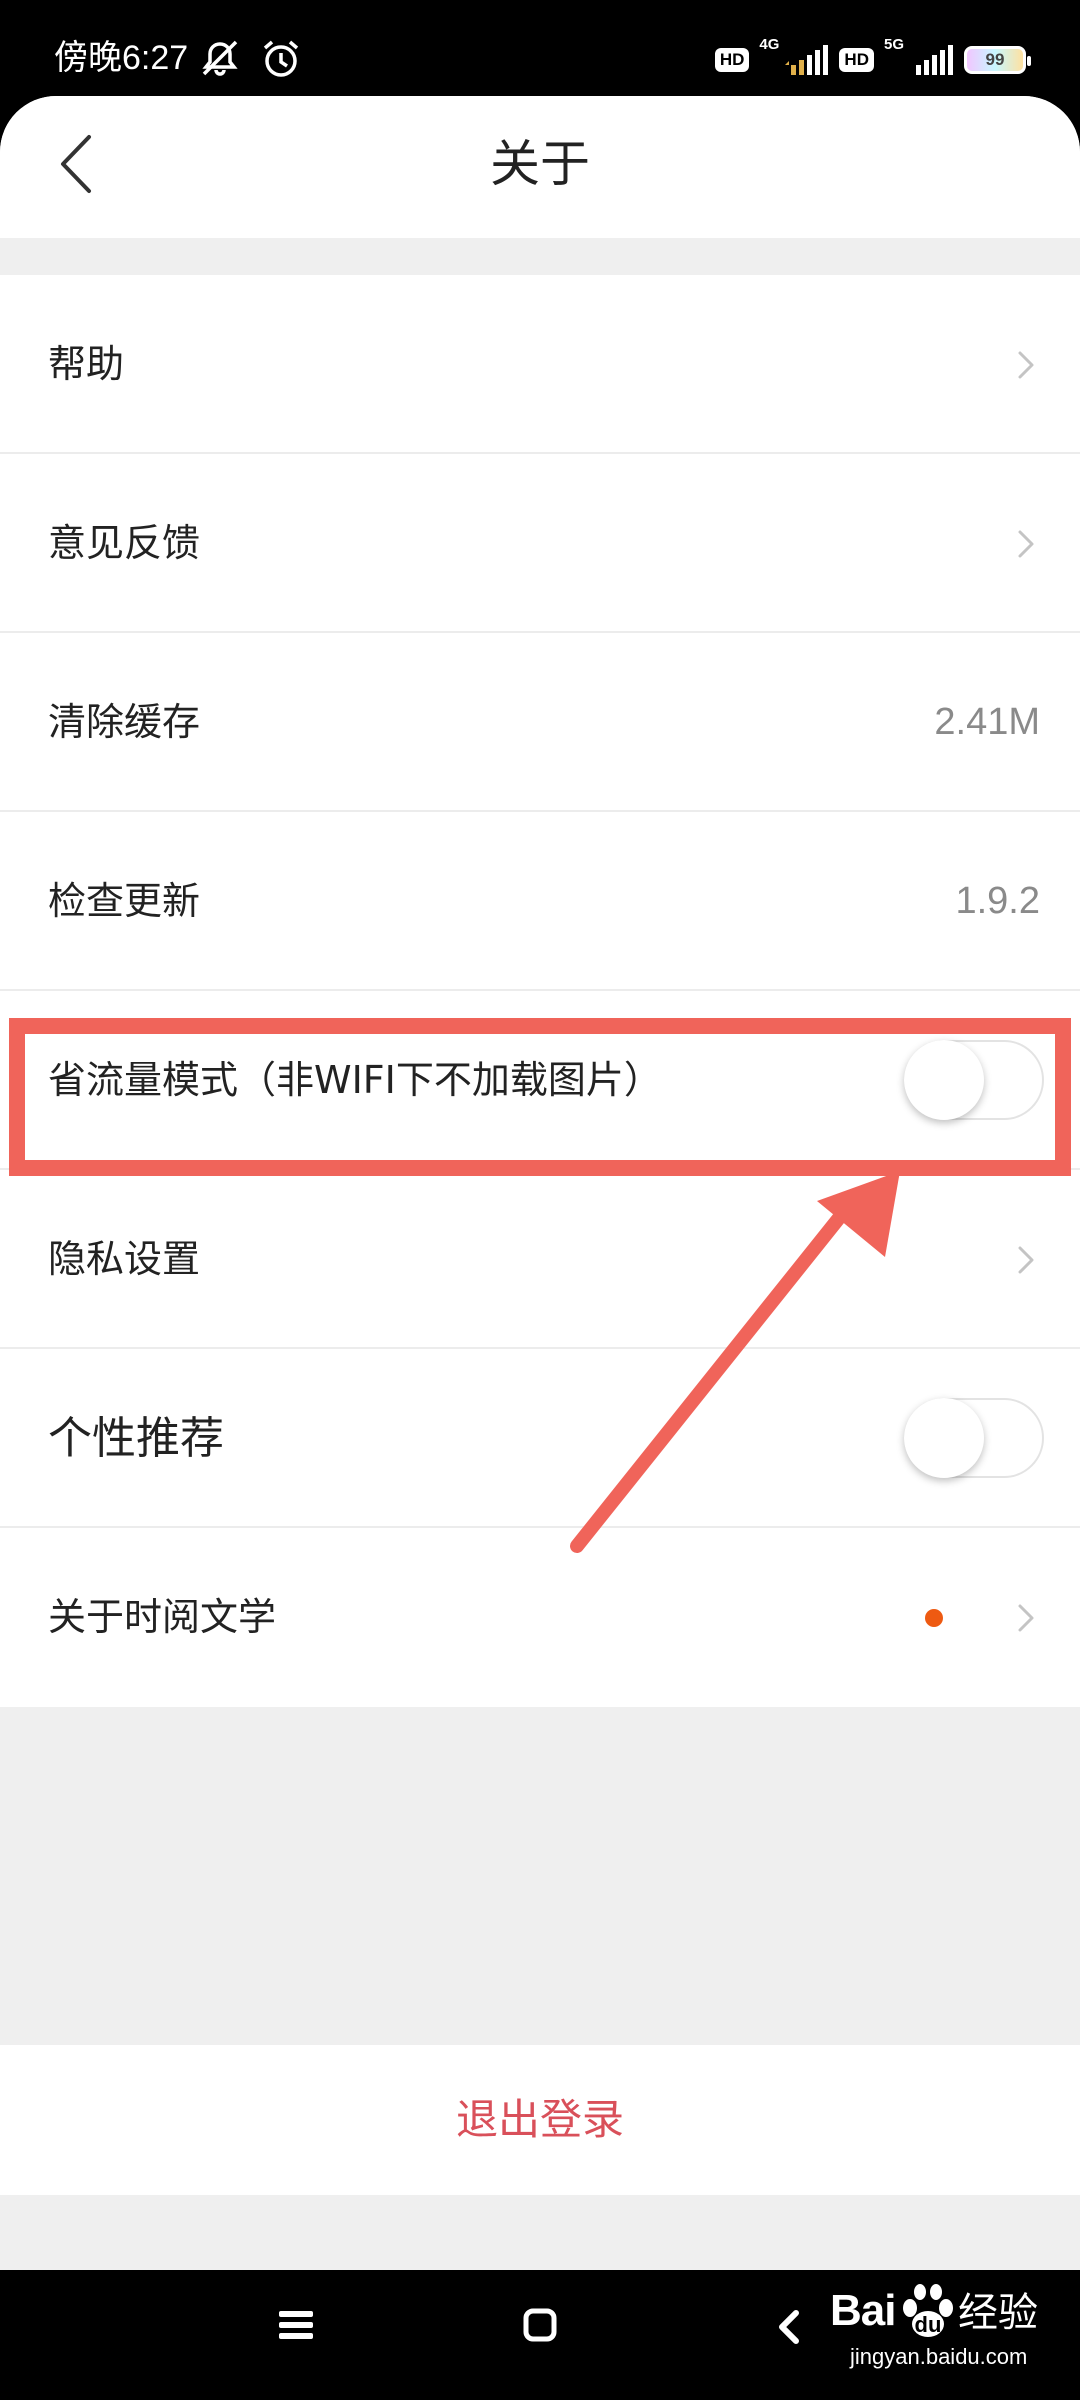 The image size is (1080, 2400). Describe the element at coordinates (540, 48) in the screenshot. I see `status-bar: 傍晚6:27 HD 4G HD 5G 99` at that location.